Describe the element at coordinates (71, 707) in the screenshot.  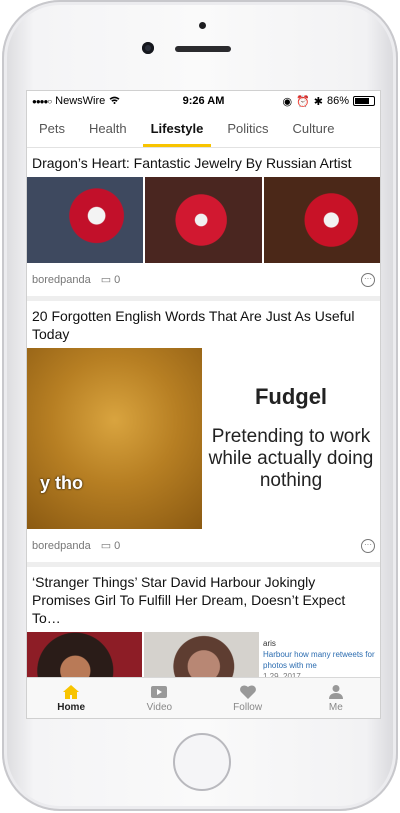
I see `tab-home-label: Home` at that location.